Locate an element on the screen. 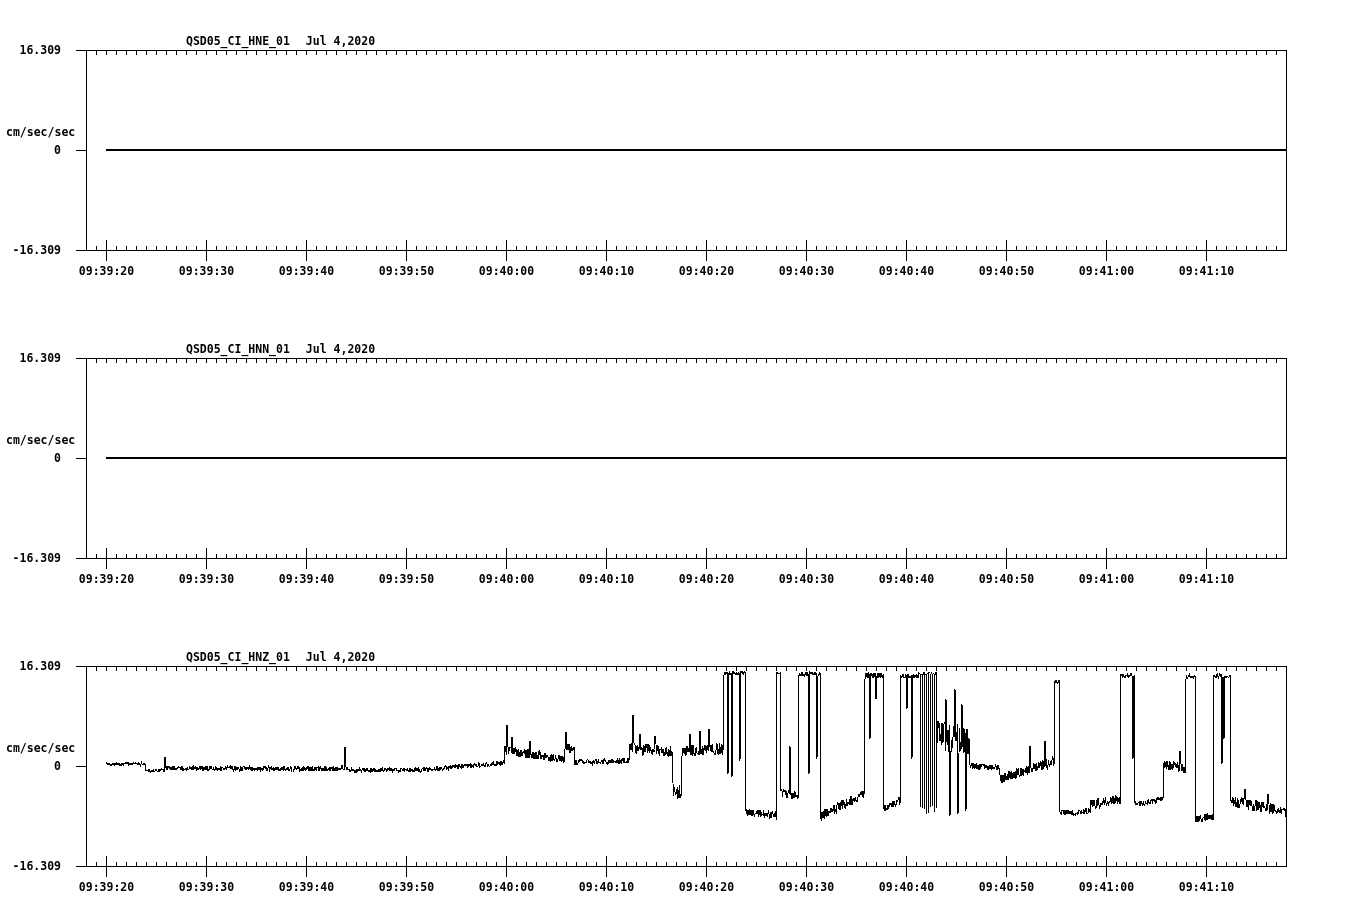 This screenshot has height=924, width=1358. chart-title: QSD05_CI_HNE_01 is located at coordinates (238, 41).